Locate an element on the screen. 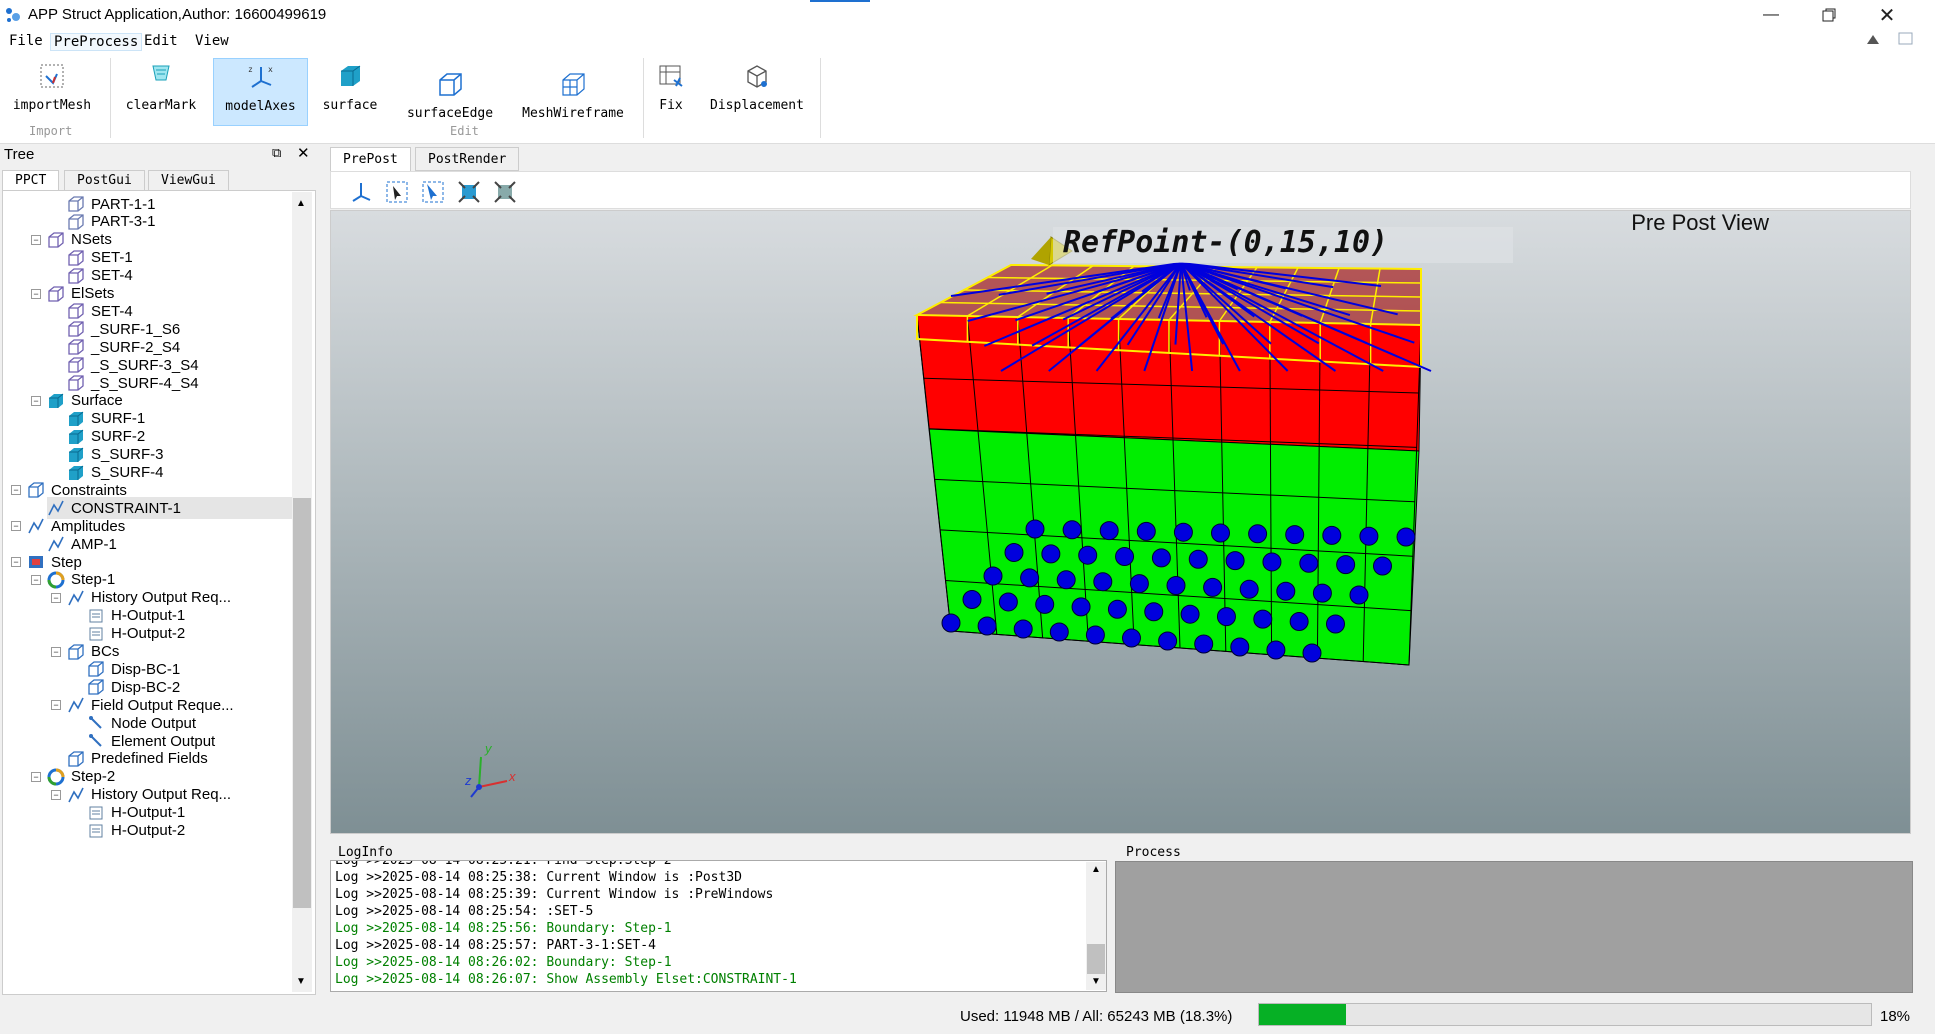 Image resolution: width=1935 pixels, height=1034 pixels. log-line: Log >>2025-08-14 08:25:54: :SET-5 is located at coordinates (464, 911).